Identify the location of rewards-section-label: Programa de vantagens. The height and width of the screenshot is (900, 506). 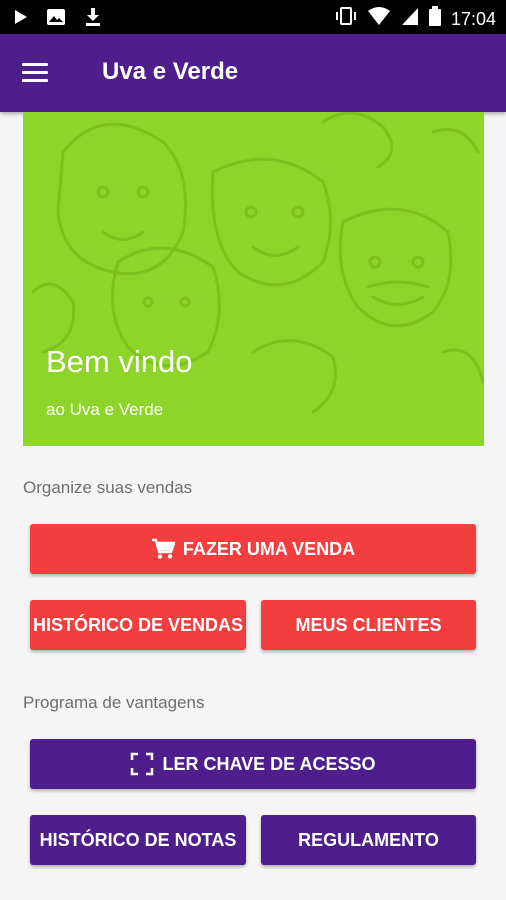
(114, 702).